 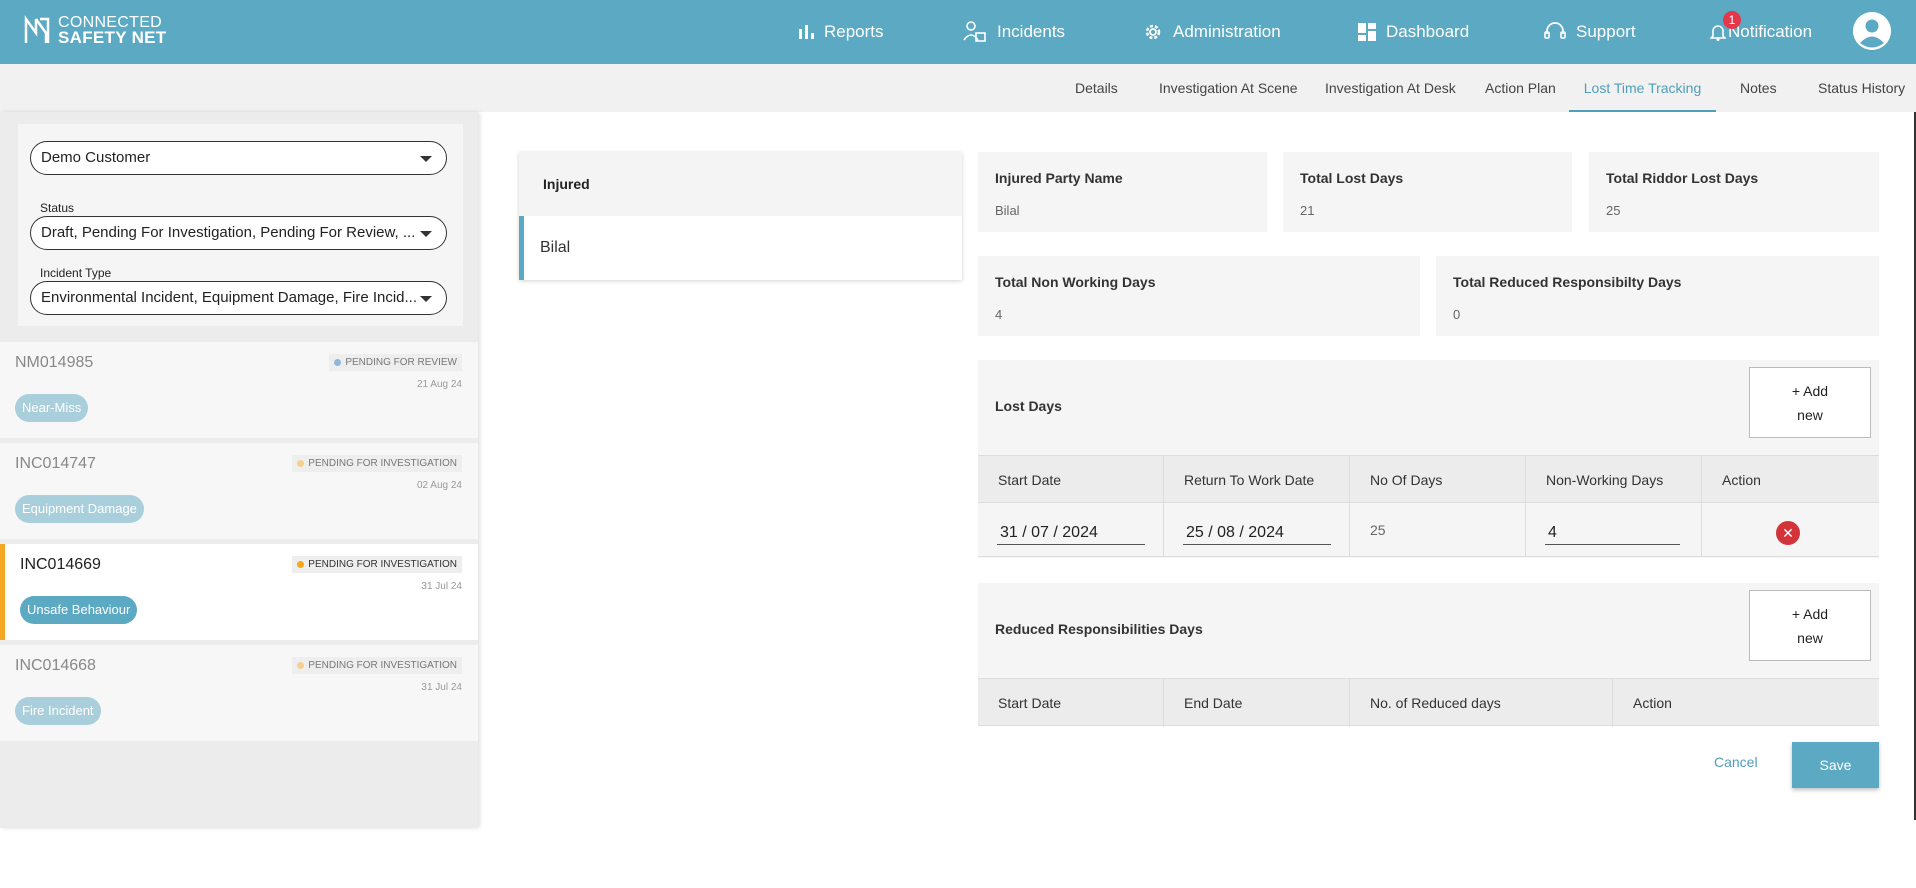 What do you see at coordinates (1642, 88) in the screenshot?
I see `tab-lost-time-tracking: Lost Time Tracking` at bounding box center [1642, 88].